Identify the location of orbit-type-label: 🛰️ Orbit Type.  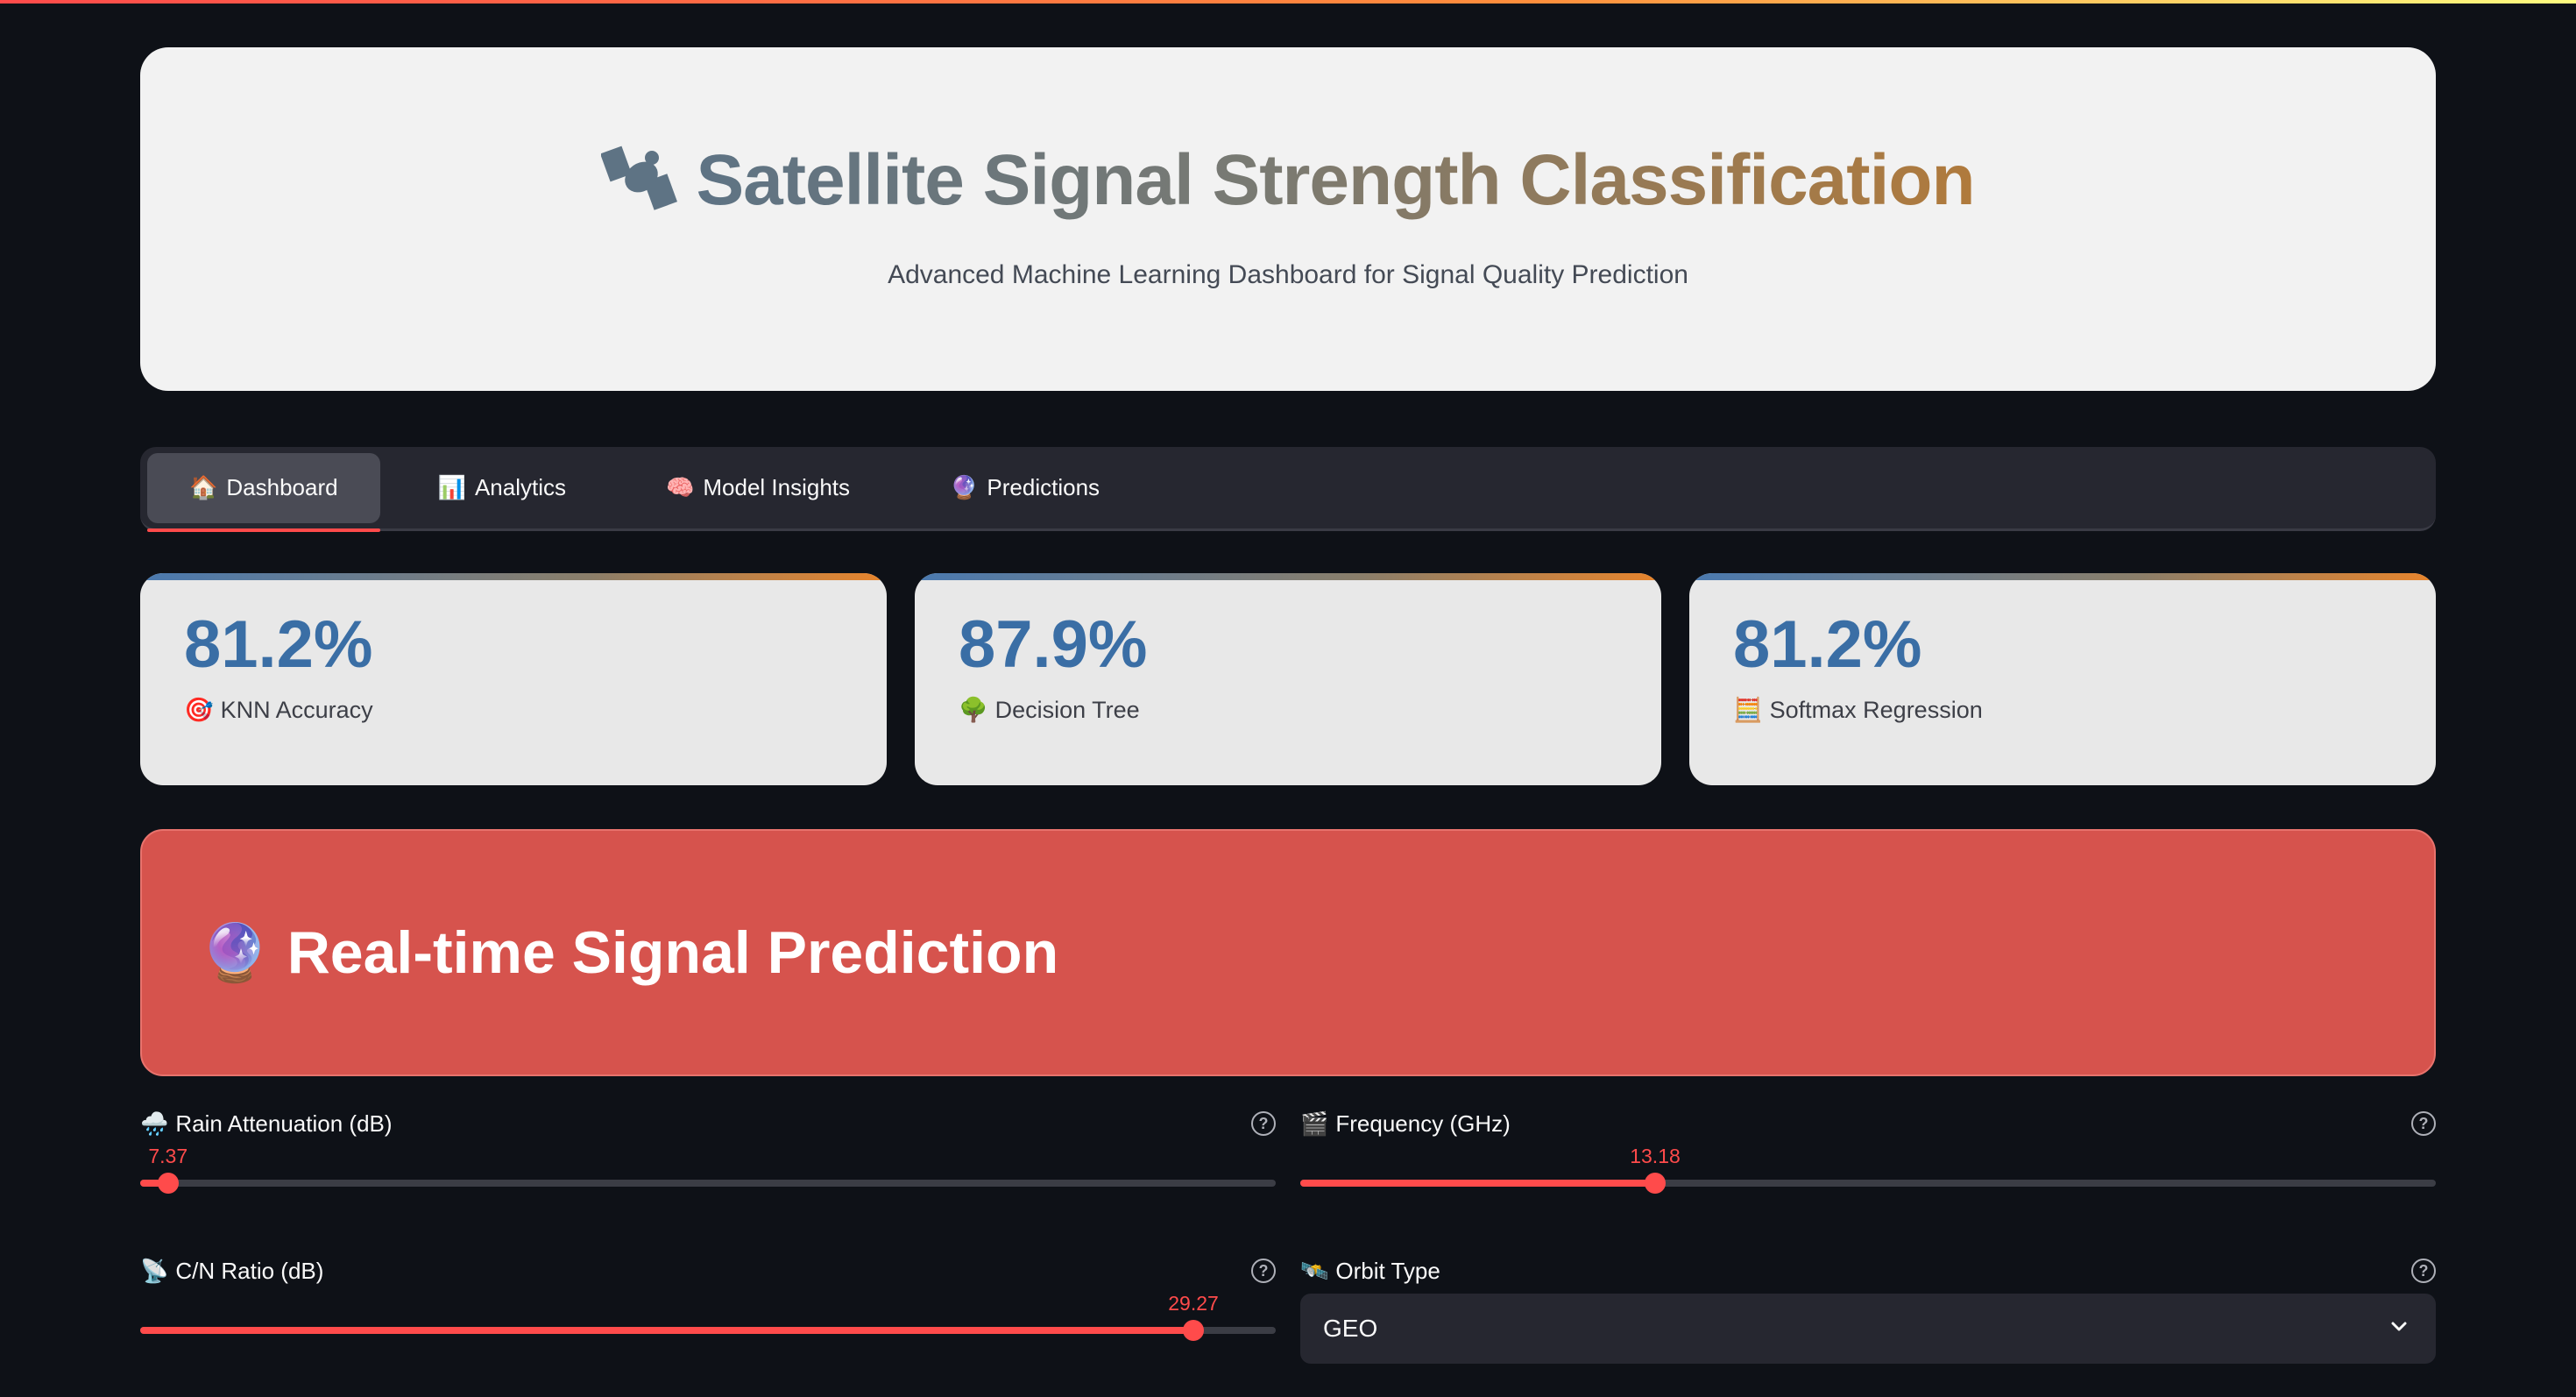
(1370, 1271).